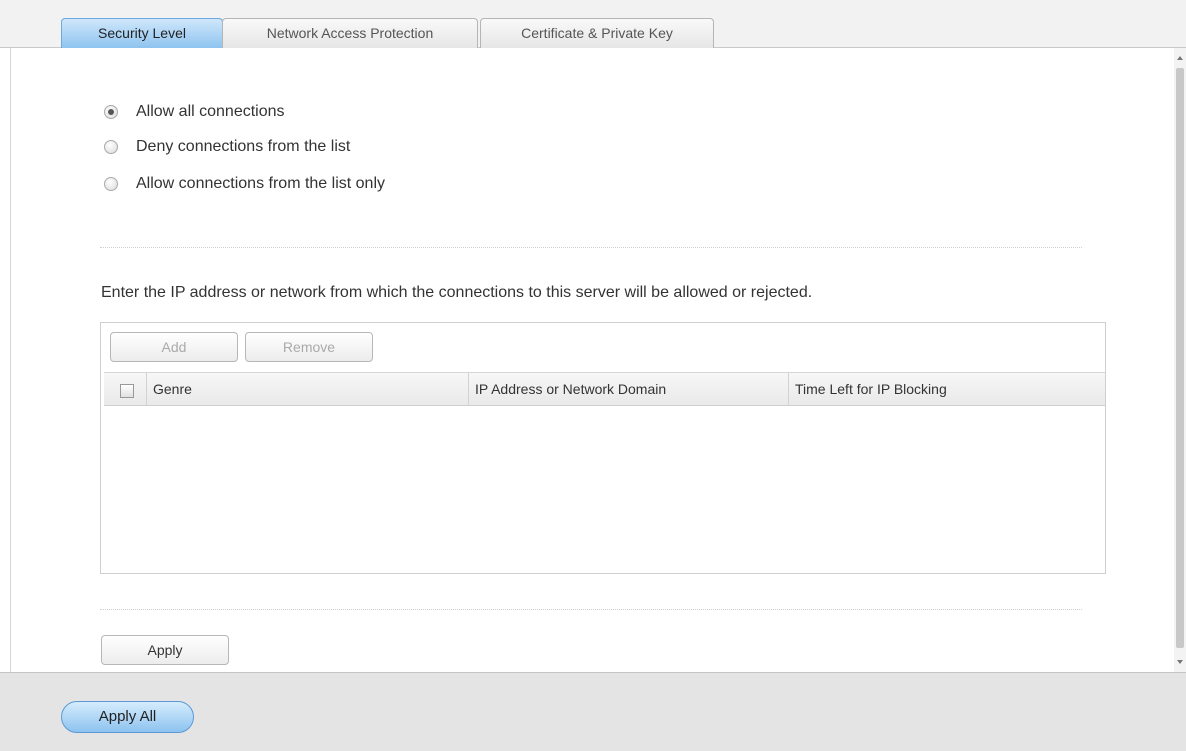 The width and height of the screenshot is (1186, 751). I want to click on radio-label: Deny connections from the list, so click(243, 146).